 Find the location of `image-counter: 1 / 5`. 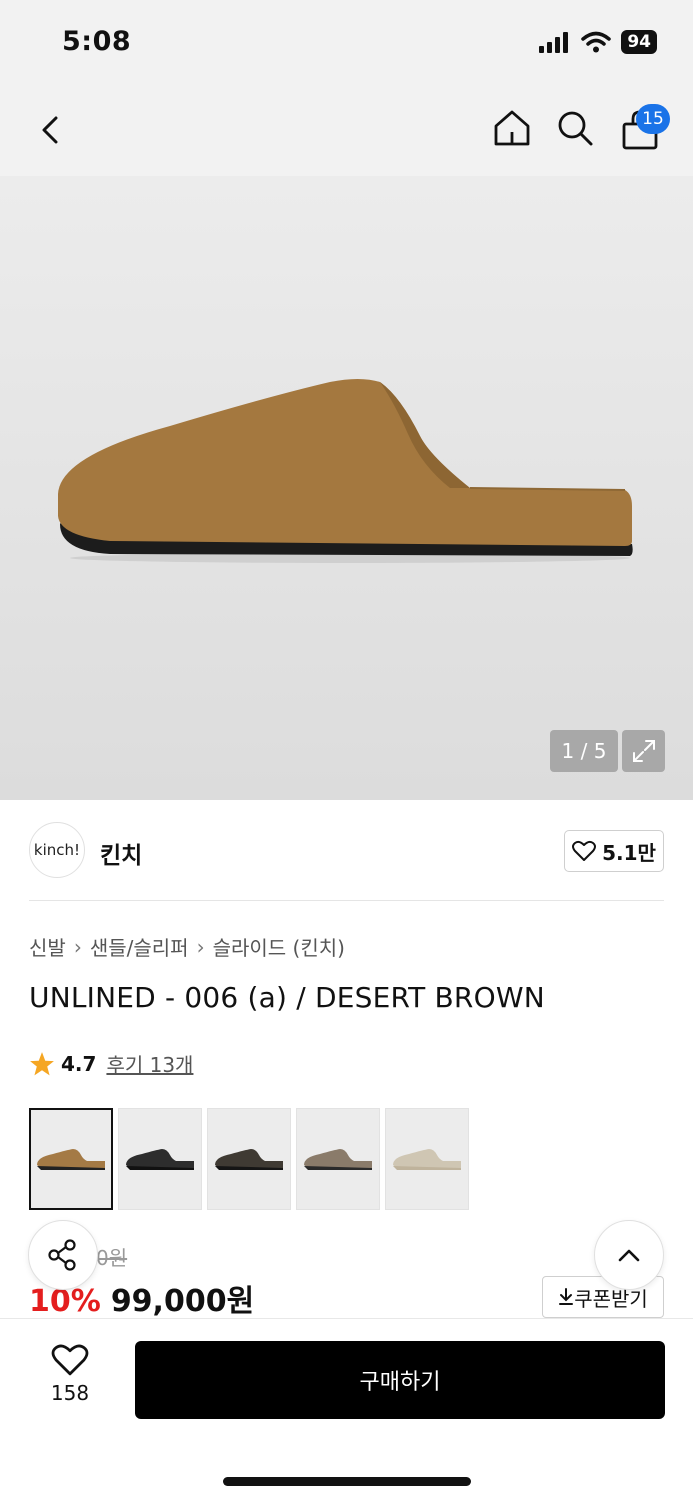

image-counter: 1 / 5 is located at coordinates (584, 751).